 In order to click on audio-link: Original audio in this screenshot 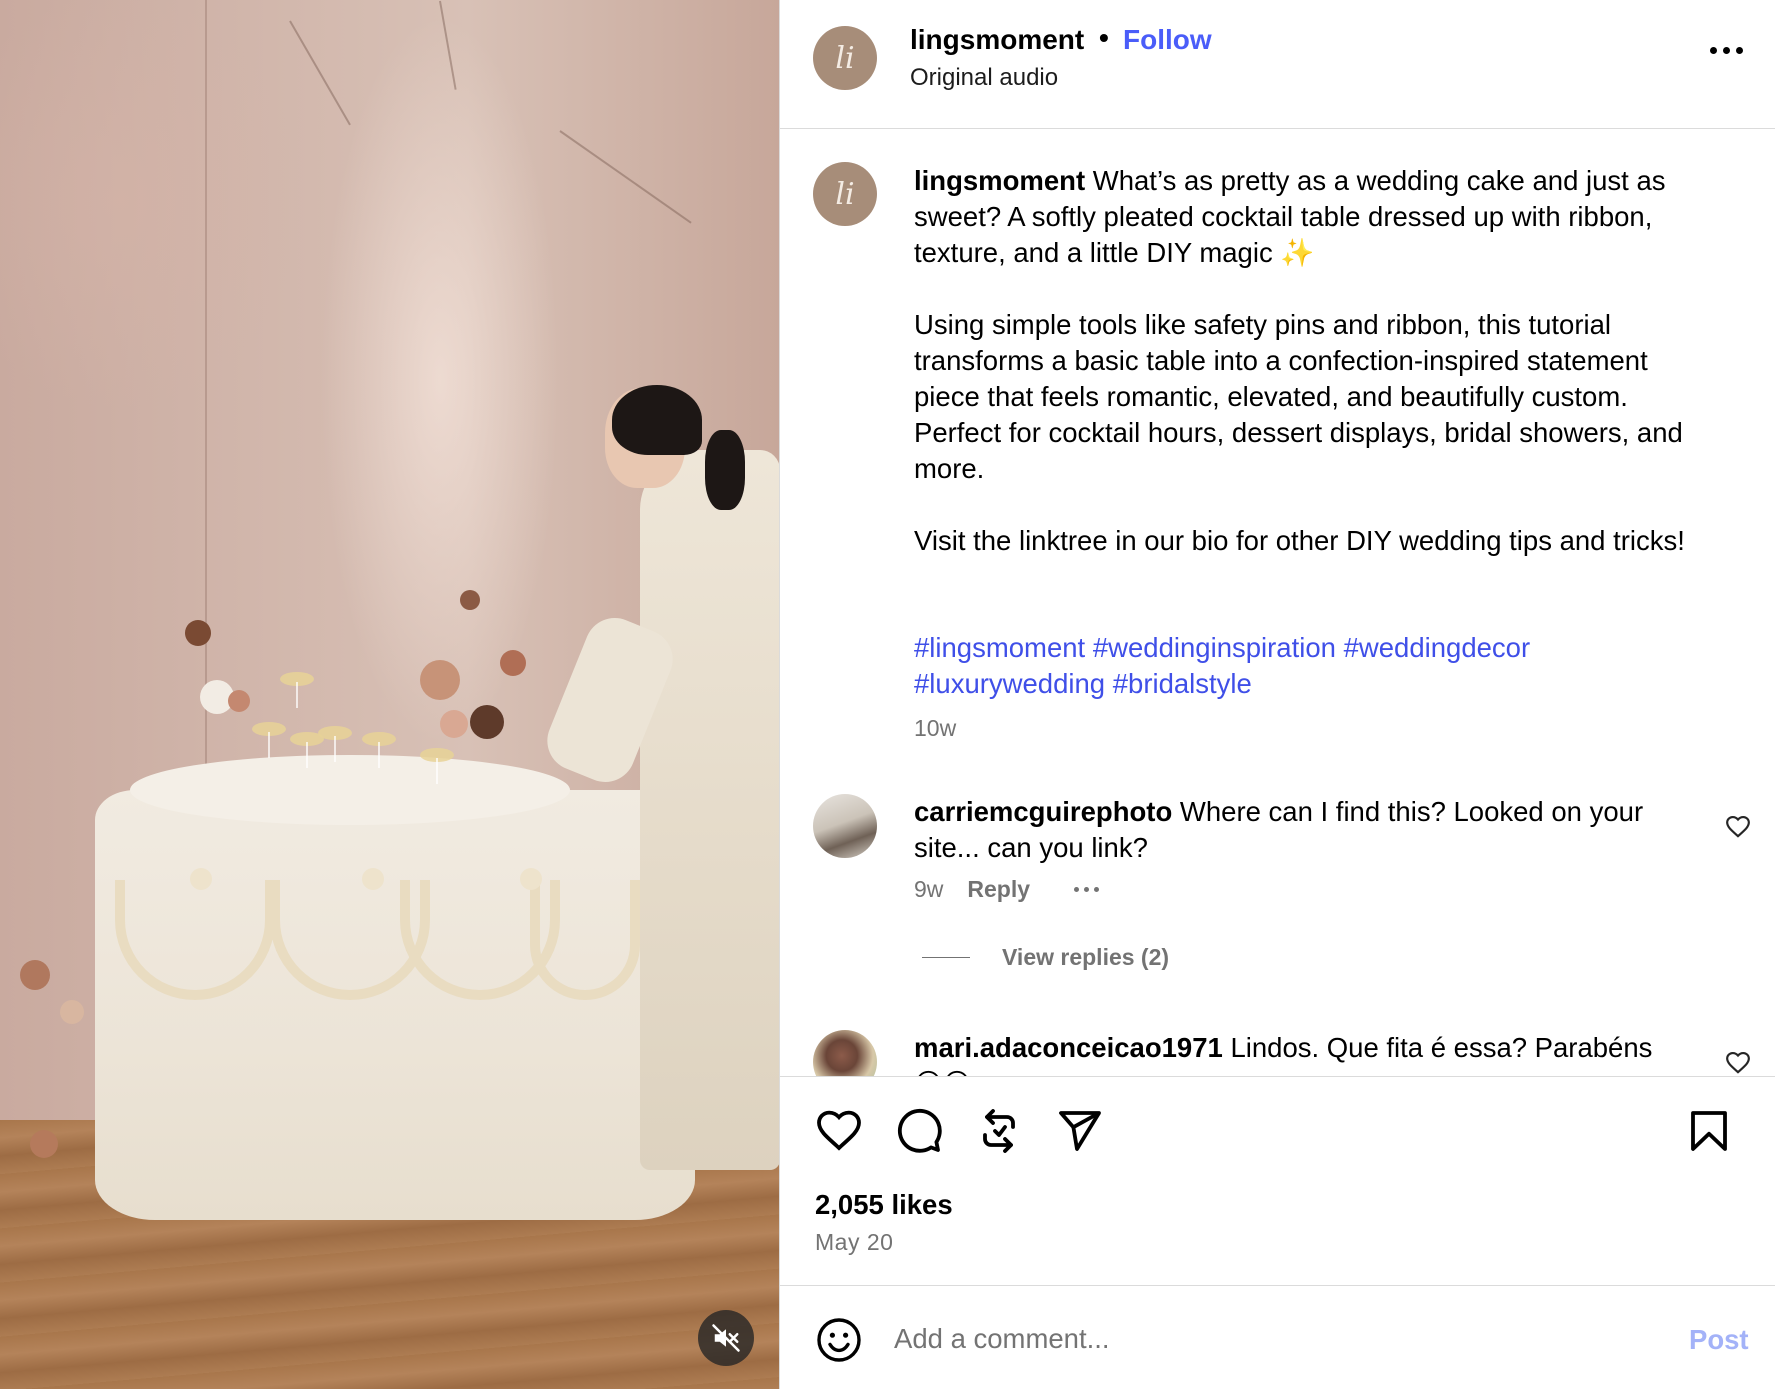, I will do `click(984, 78)`.